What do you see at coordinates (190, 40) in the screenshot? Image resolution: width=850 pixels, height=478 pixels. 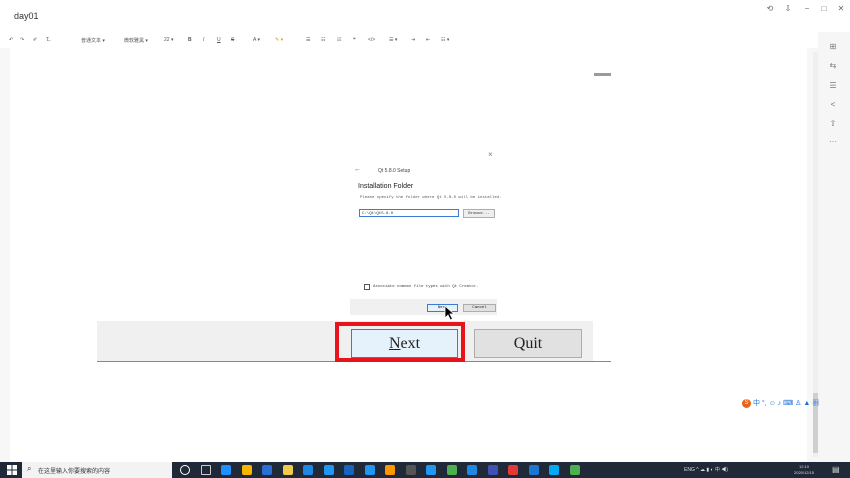 I see `bold-button: B` at bounding box center [190, 40].